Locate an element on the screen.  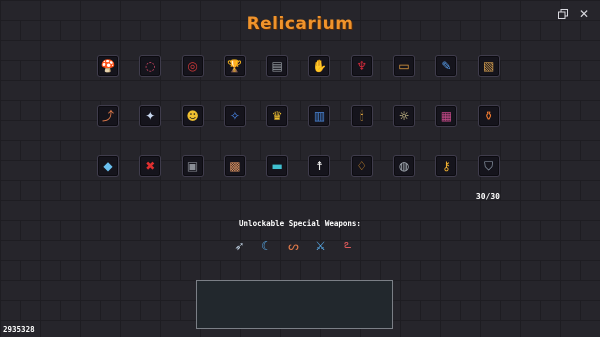
gold-counter: 2935328 is located at coordinates (19, 329).